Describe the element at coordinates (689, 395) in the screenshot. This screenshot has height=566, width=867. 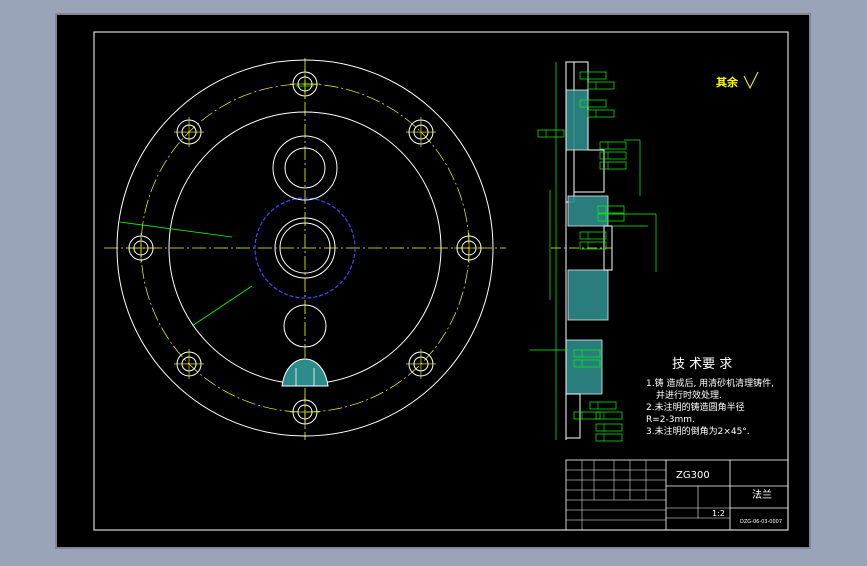
I see `tech-req-line: 并进行时效处理.` at that location.